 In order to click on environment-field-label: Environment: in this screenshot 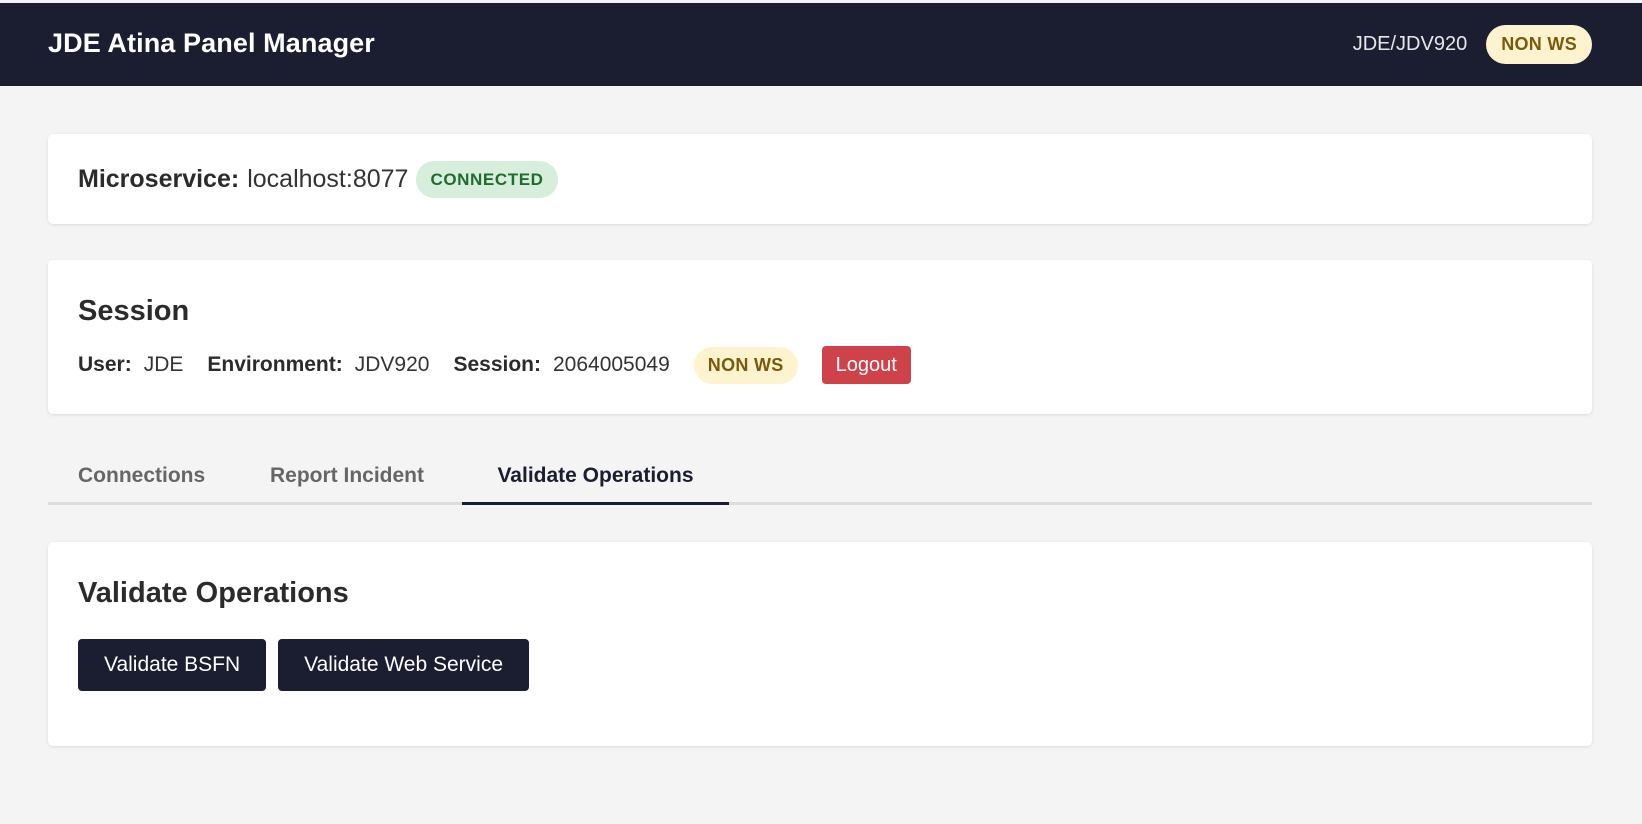, I will do `click(275, 364)`.